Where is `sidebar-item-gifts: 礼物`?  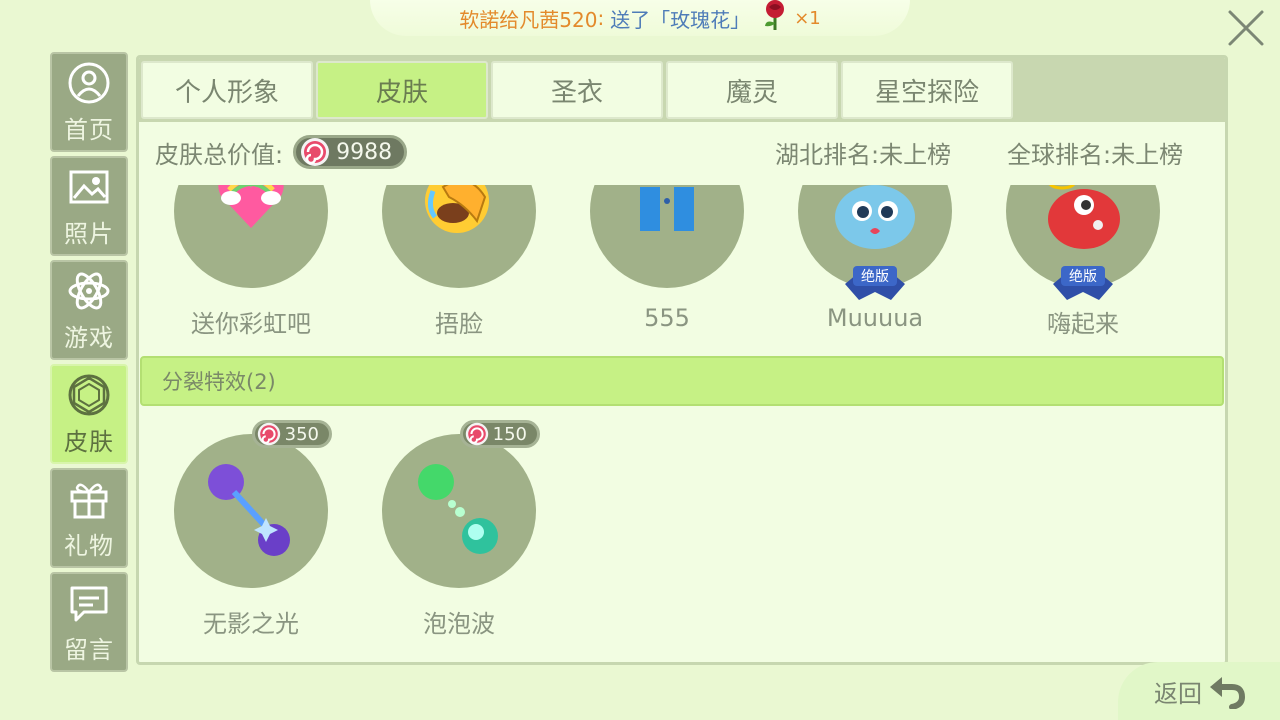 sidebar-item-gifts: 礼物 is located at coordinates (89, 518).